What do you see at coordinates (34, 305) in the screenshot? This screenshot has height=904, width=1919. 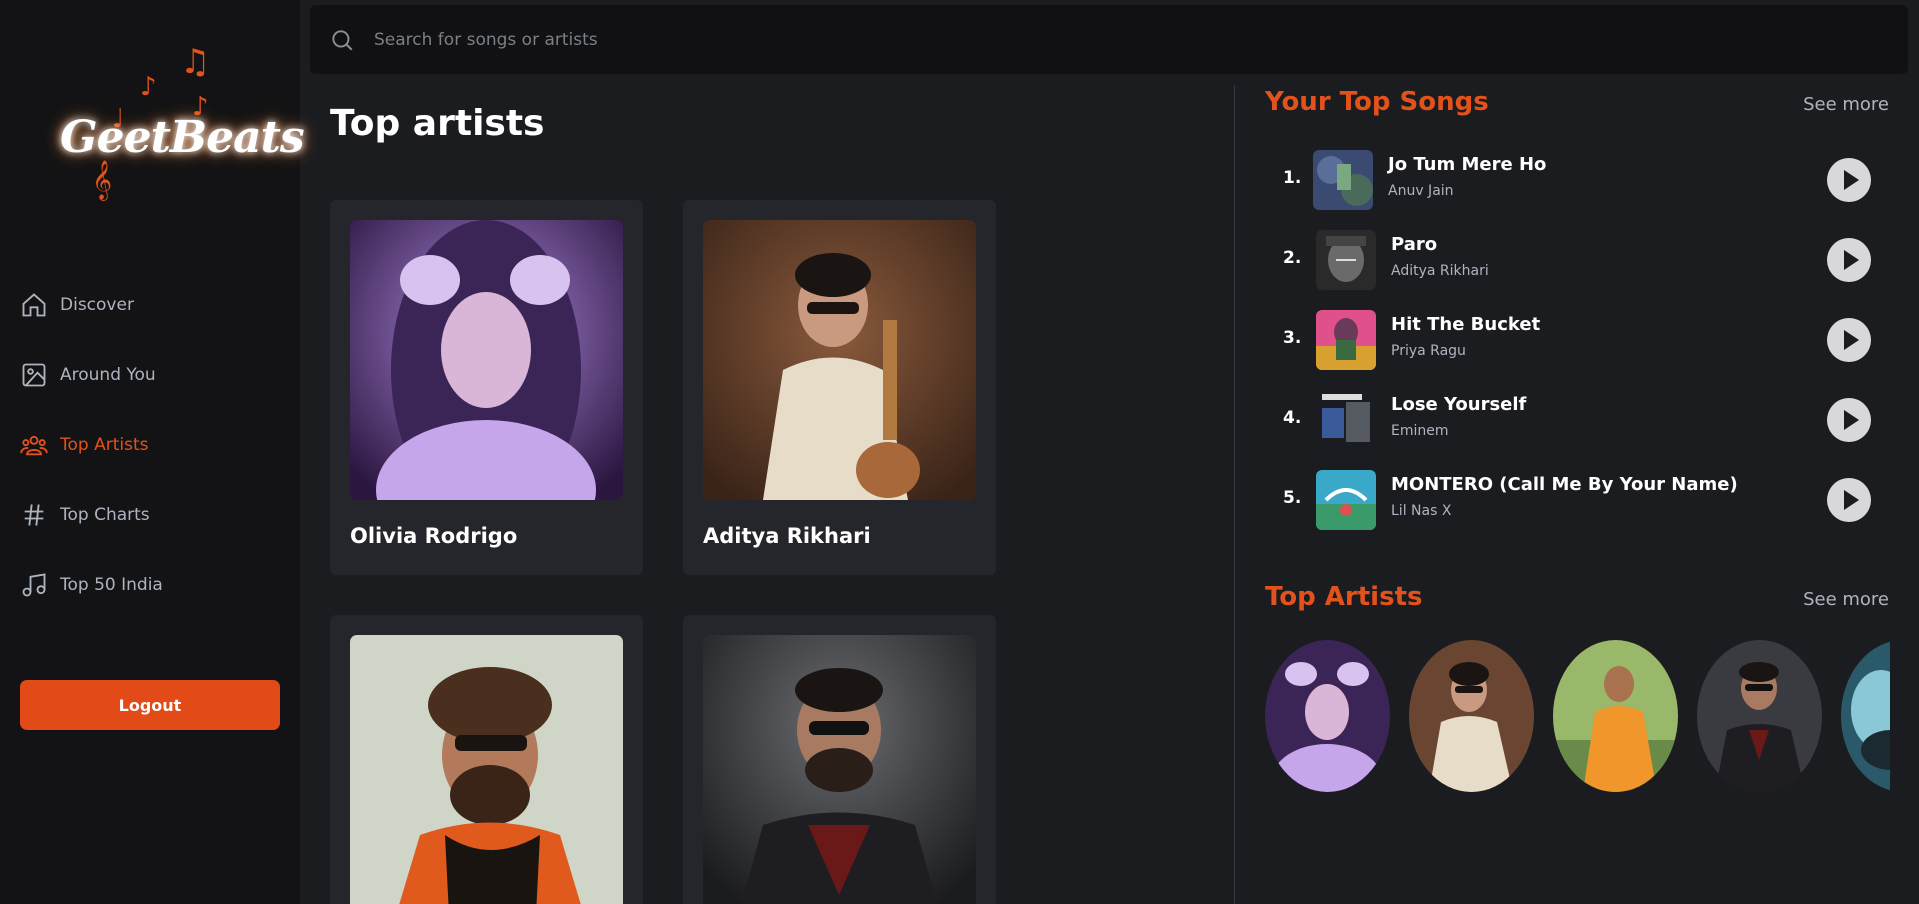 I see `home-icon` at bounding box center [34, 305].